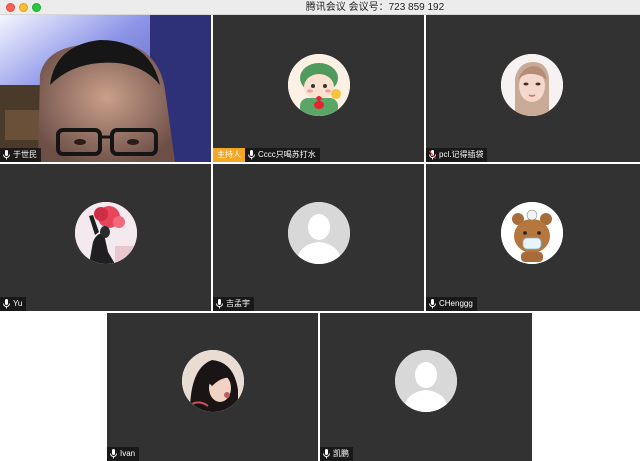  What do you see at coordinates (229, 155) in the screenshot?
I see `host-badge: 主持人` at bounding box center [229, 155].